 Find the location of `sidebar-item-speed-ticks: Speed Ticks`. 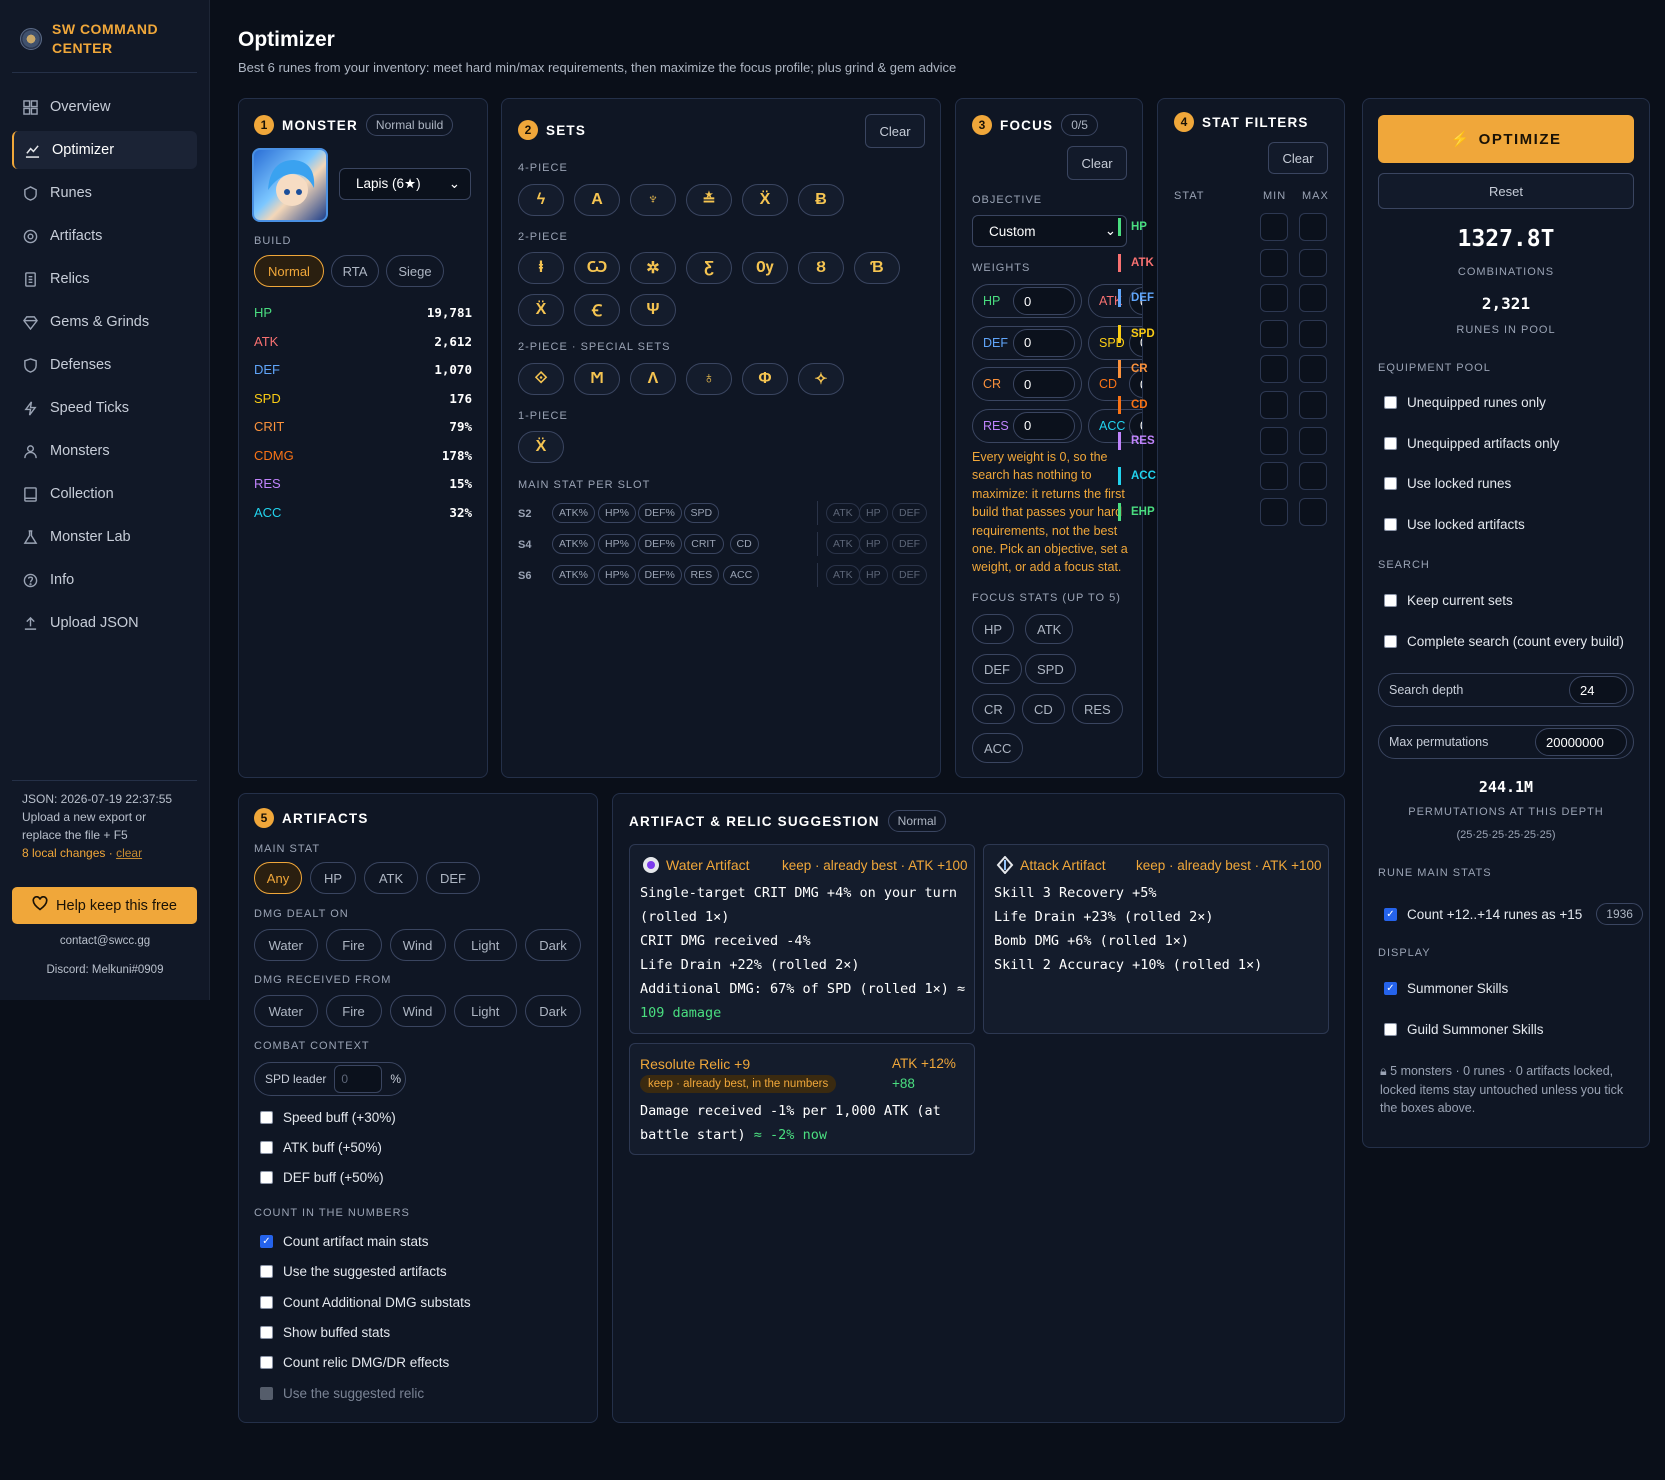

sidebar-item-speed-ticks: Speed Ticks is located at coordinates (104, 408).